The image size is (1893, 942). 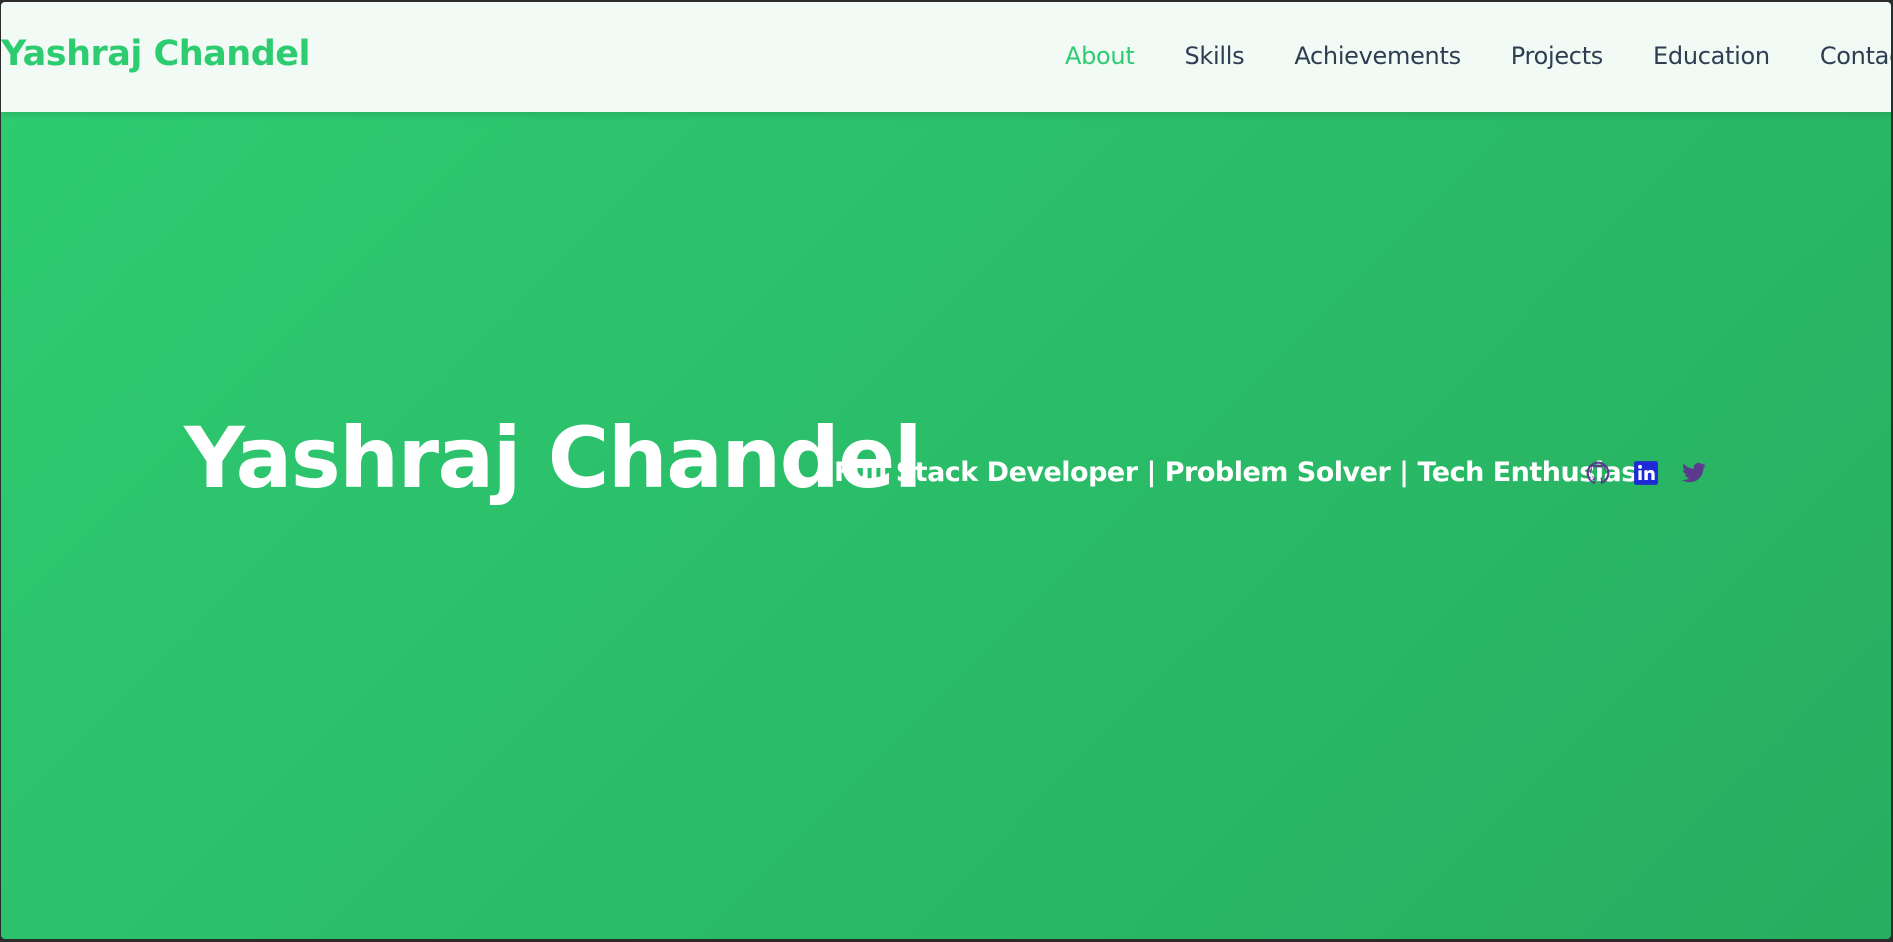 I want to click on github-icon, so click(x=1598, y=473).